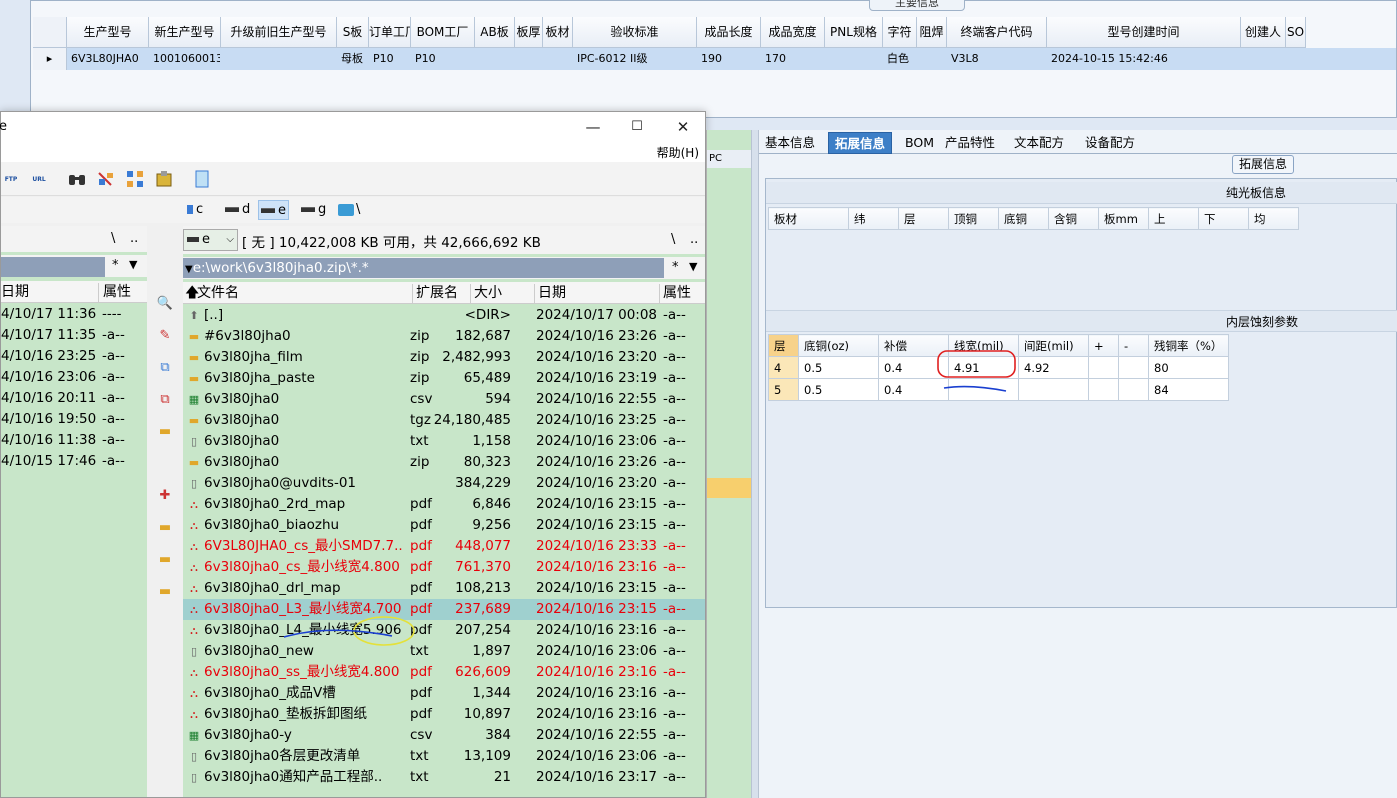  What do you see at coordinates (997, 59) in the screenshot?
I see `grid-cell: V3L8` at bounding box center [997, 59].